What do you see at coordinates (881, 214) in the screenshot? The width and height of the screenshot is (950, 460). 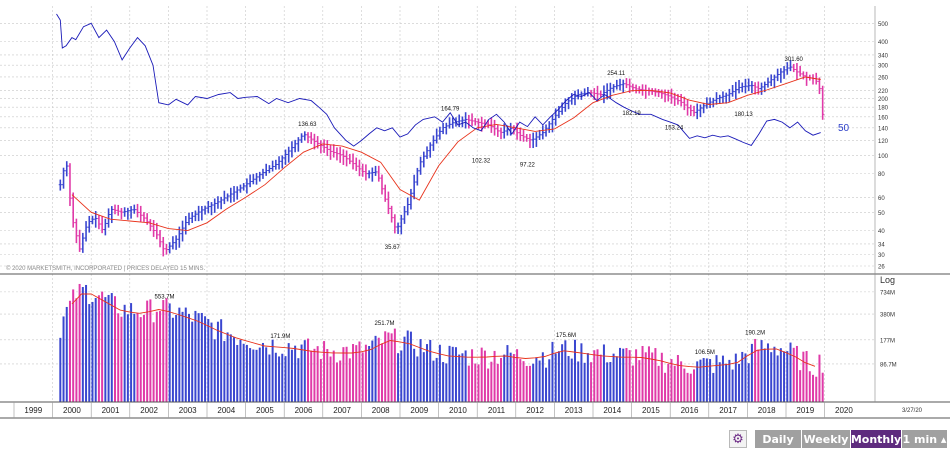 I see `price-tick-label: 50` at bounding box center [881, 214].